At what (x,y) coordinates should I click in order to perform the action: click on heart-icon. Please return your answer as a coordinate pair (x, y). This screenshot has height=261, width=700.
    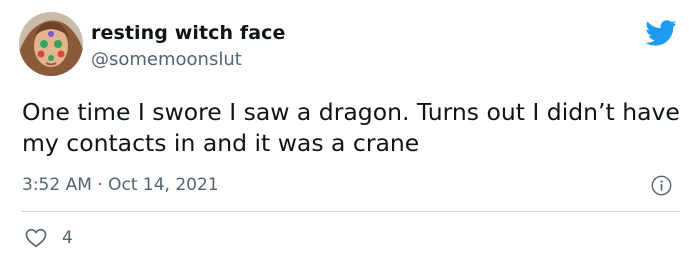
    Looking at the image, I should click on (36, 238).